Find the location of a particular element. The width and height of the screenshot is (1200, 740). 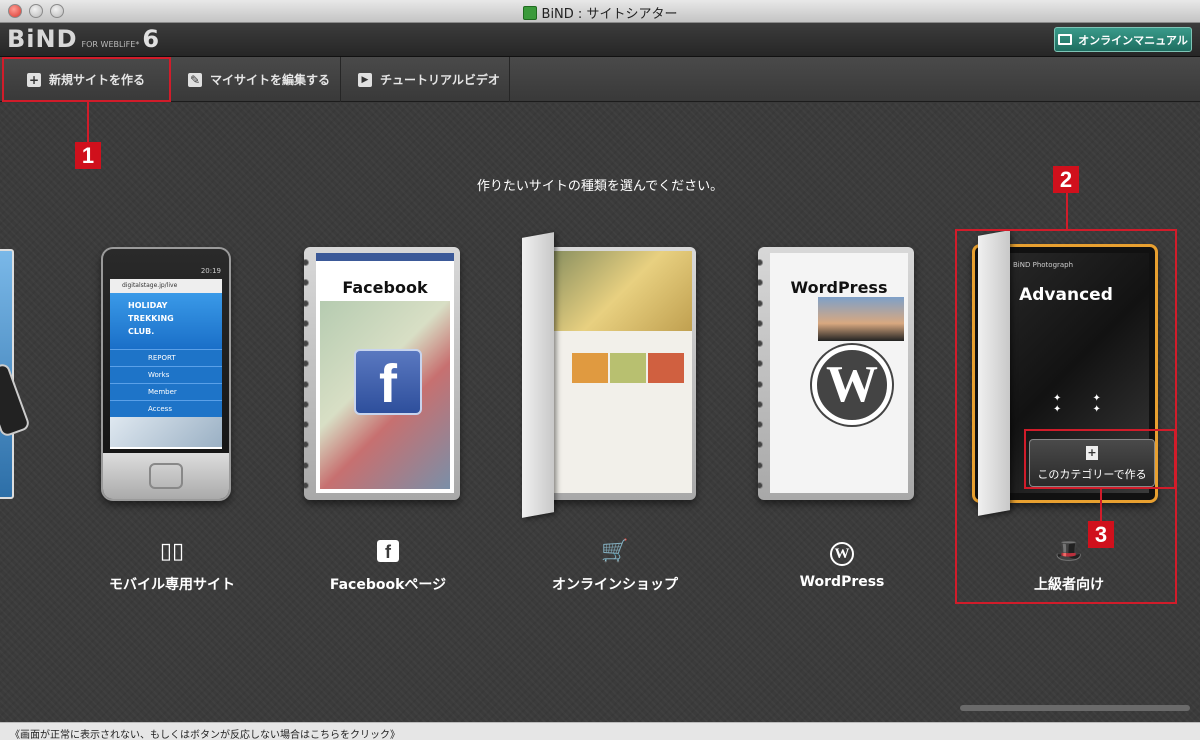

window-titlebar: BiND : サイトシアター is located at coordinates (600, 11).